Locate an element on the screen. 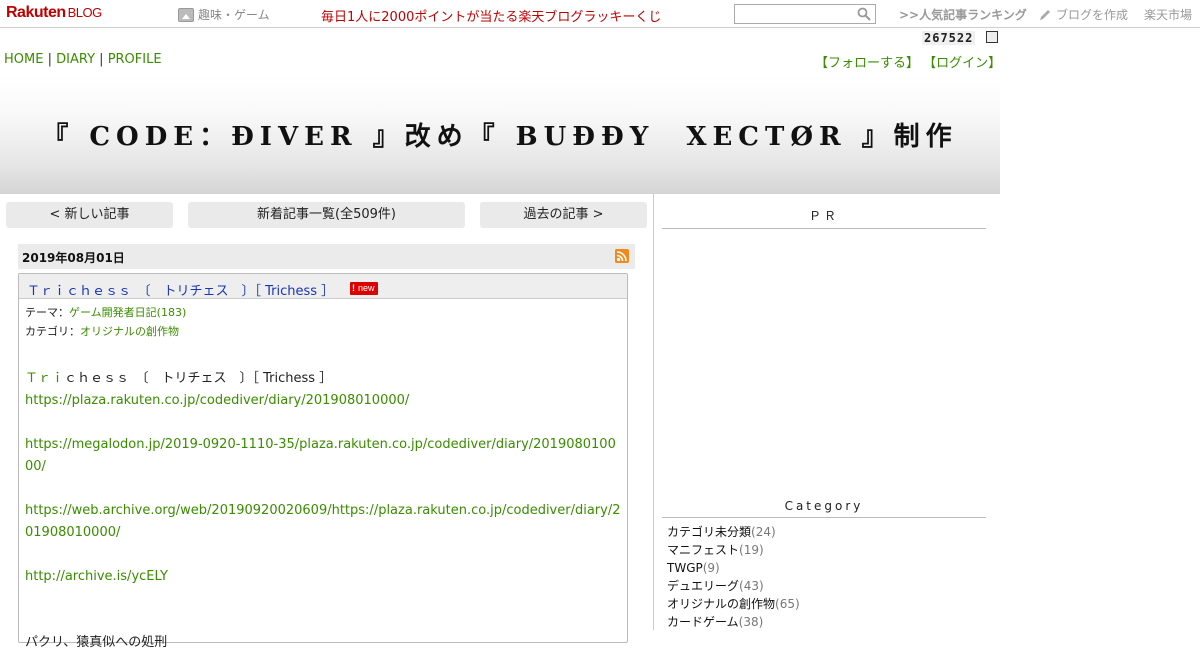 This screenshot has width=1200, height=654. category-name: カードゲーム is located at coordinates (703, 622).